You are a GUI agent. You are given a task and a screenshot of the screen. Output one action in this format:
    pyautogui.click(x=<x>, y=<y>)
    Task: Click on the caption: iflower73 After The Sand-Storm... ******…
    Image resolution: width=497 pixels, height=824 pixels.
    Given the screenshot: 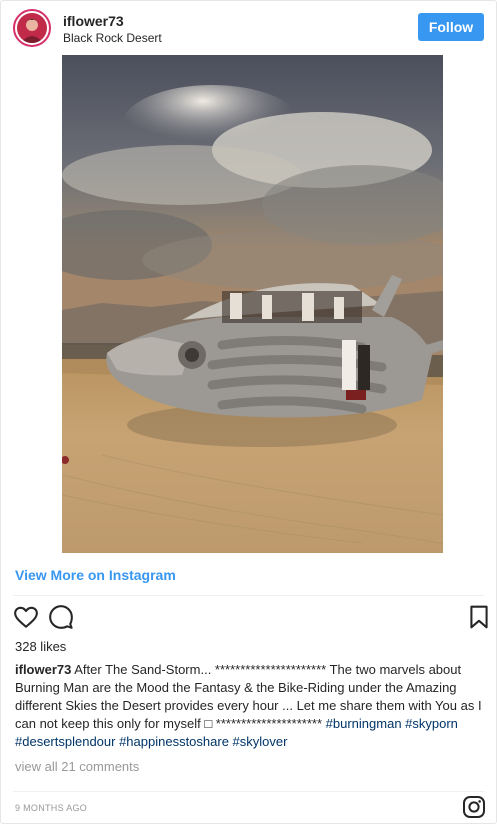 What is the action you would take?
    pyautogui.click(x=250, y=706)
    